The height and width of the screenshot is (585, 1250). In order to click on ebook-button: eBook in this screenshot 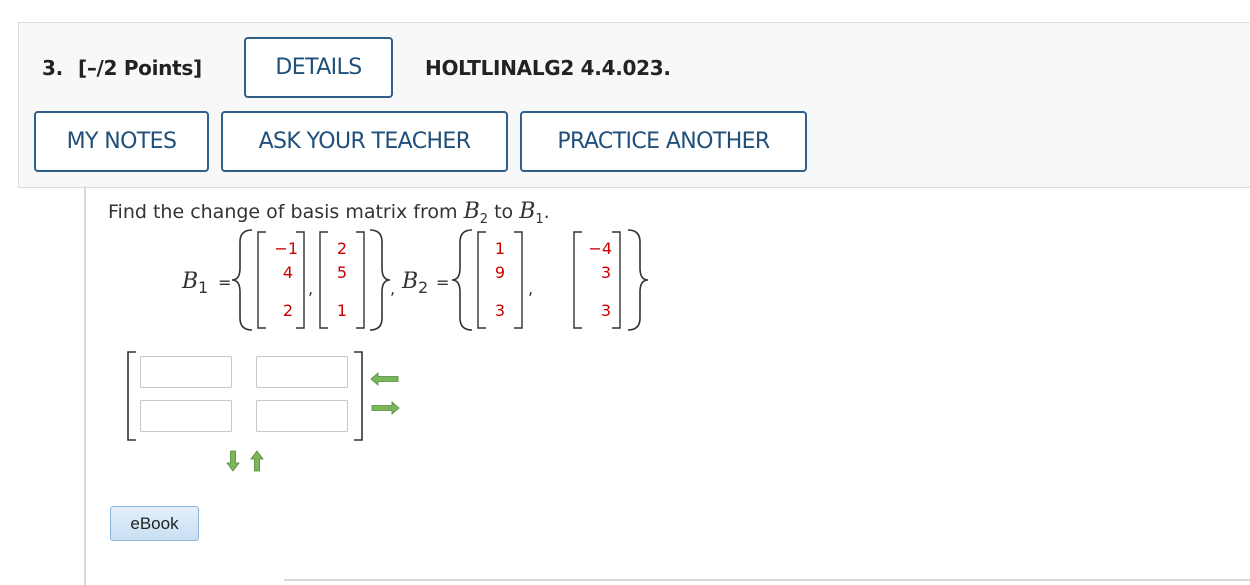, I will do `click(154, 523)`.